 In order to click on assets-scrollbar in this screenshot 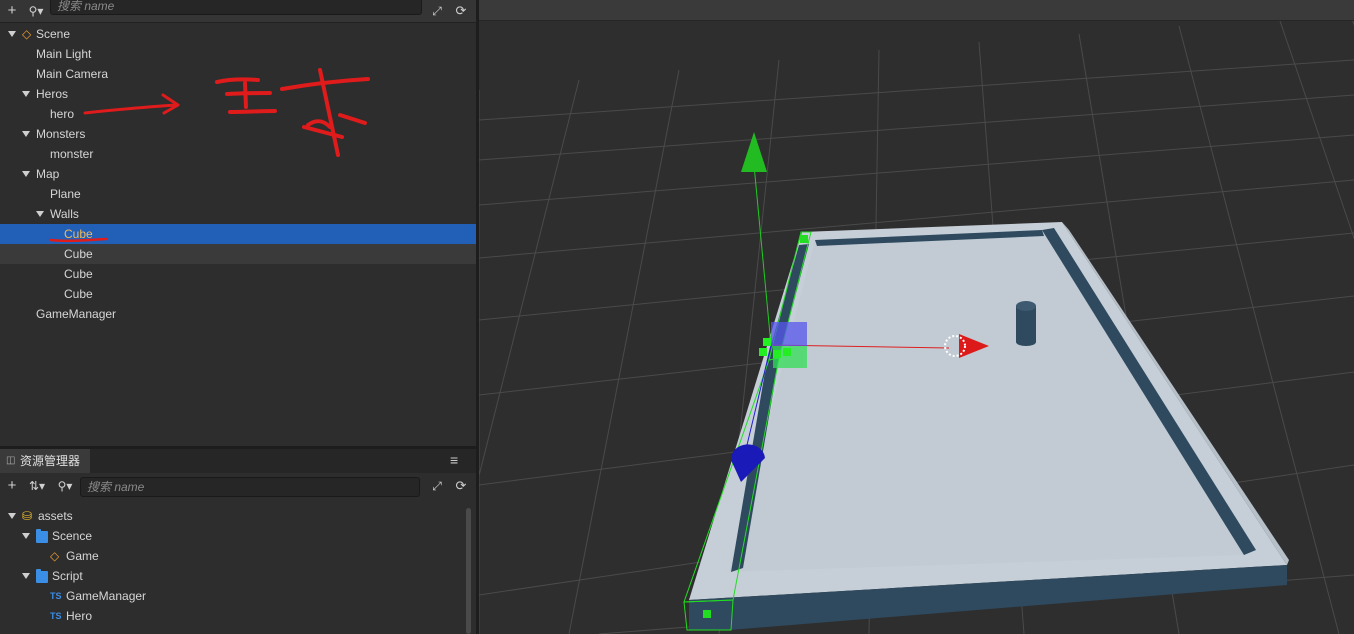, I will do `click(468, 571)`.